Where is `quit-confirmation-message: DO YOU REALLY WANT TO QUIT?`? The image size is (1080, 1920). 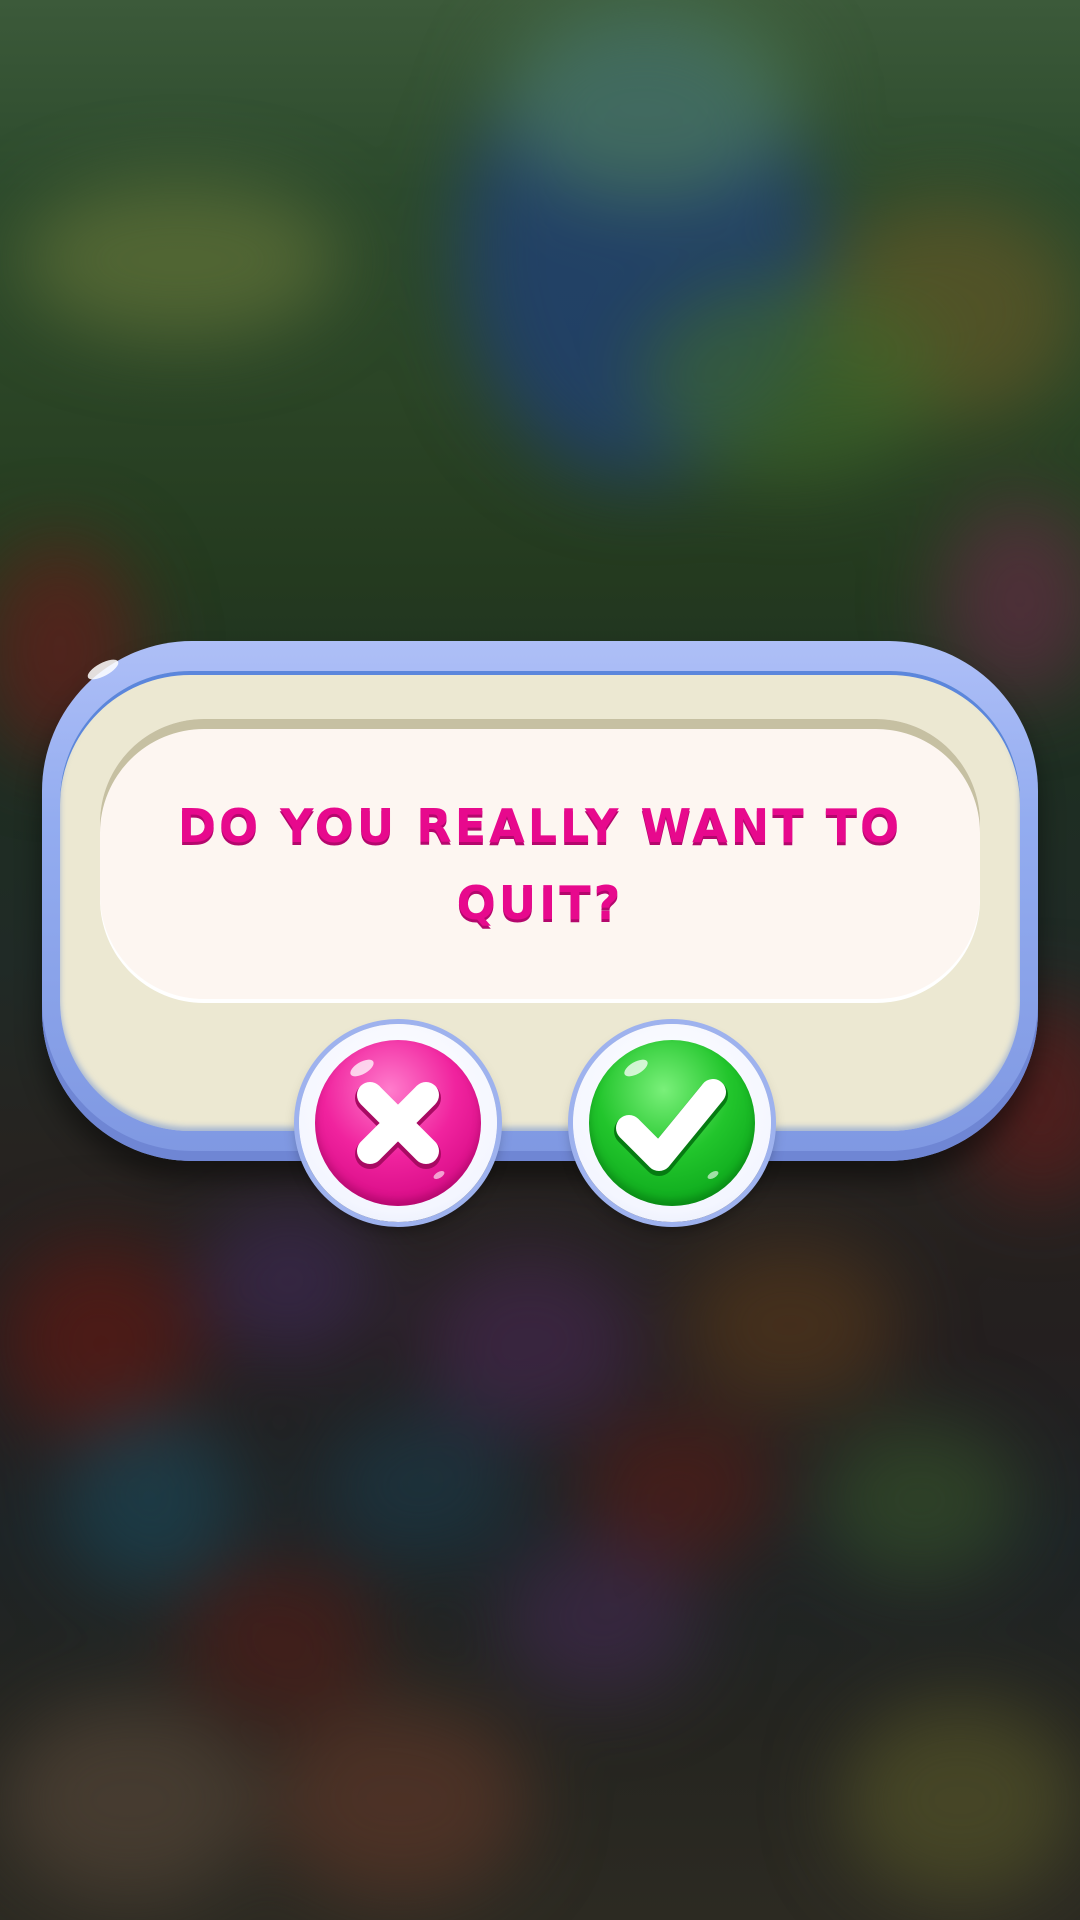
quit-confirmation-message: DO YOU REALLY WANT TO QUIT? is located at coordinates (540, 864).